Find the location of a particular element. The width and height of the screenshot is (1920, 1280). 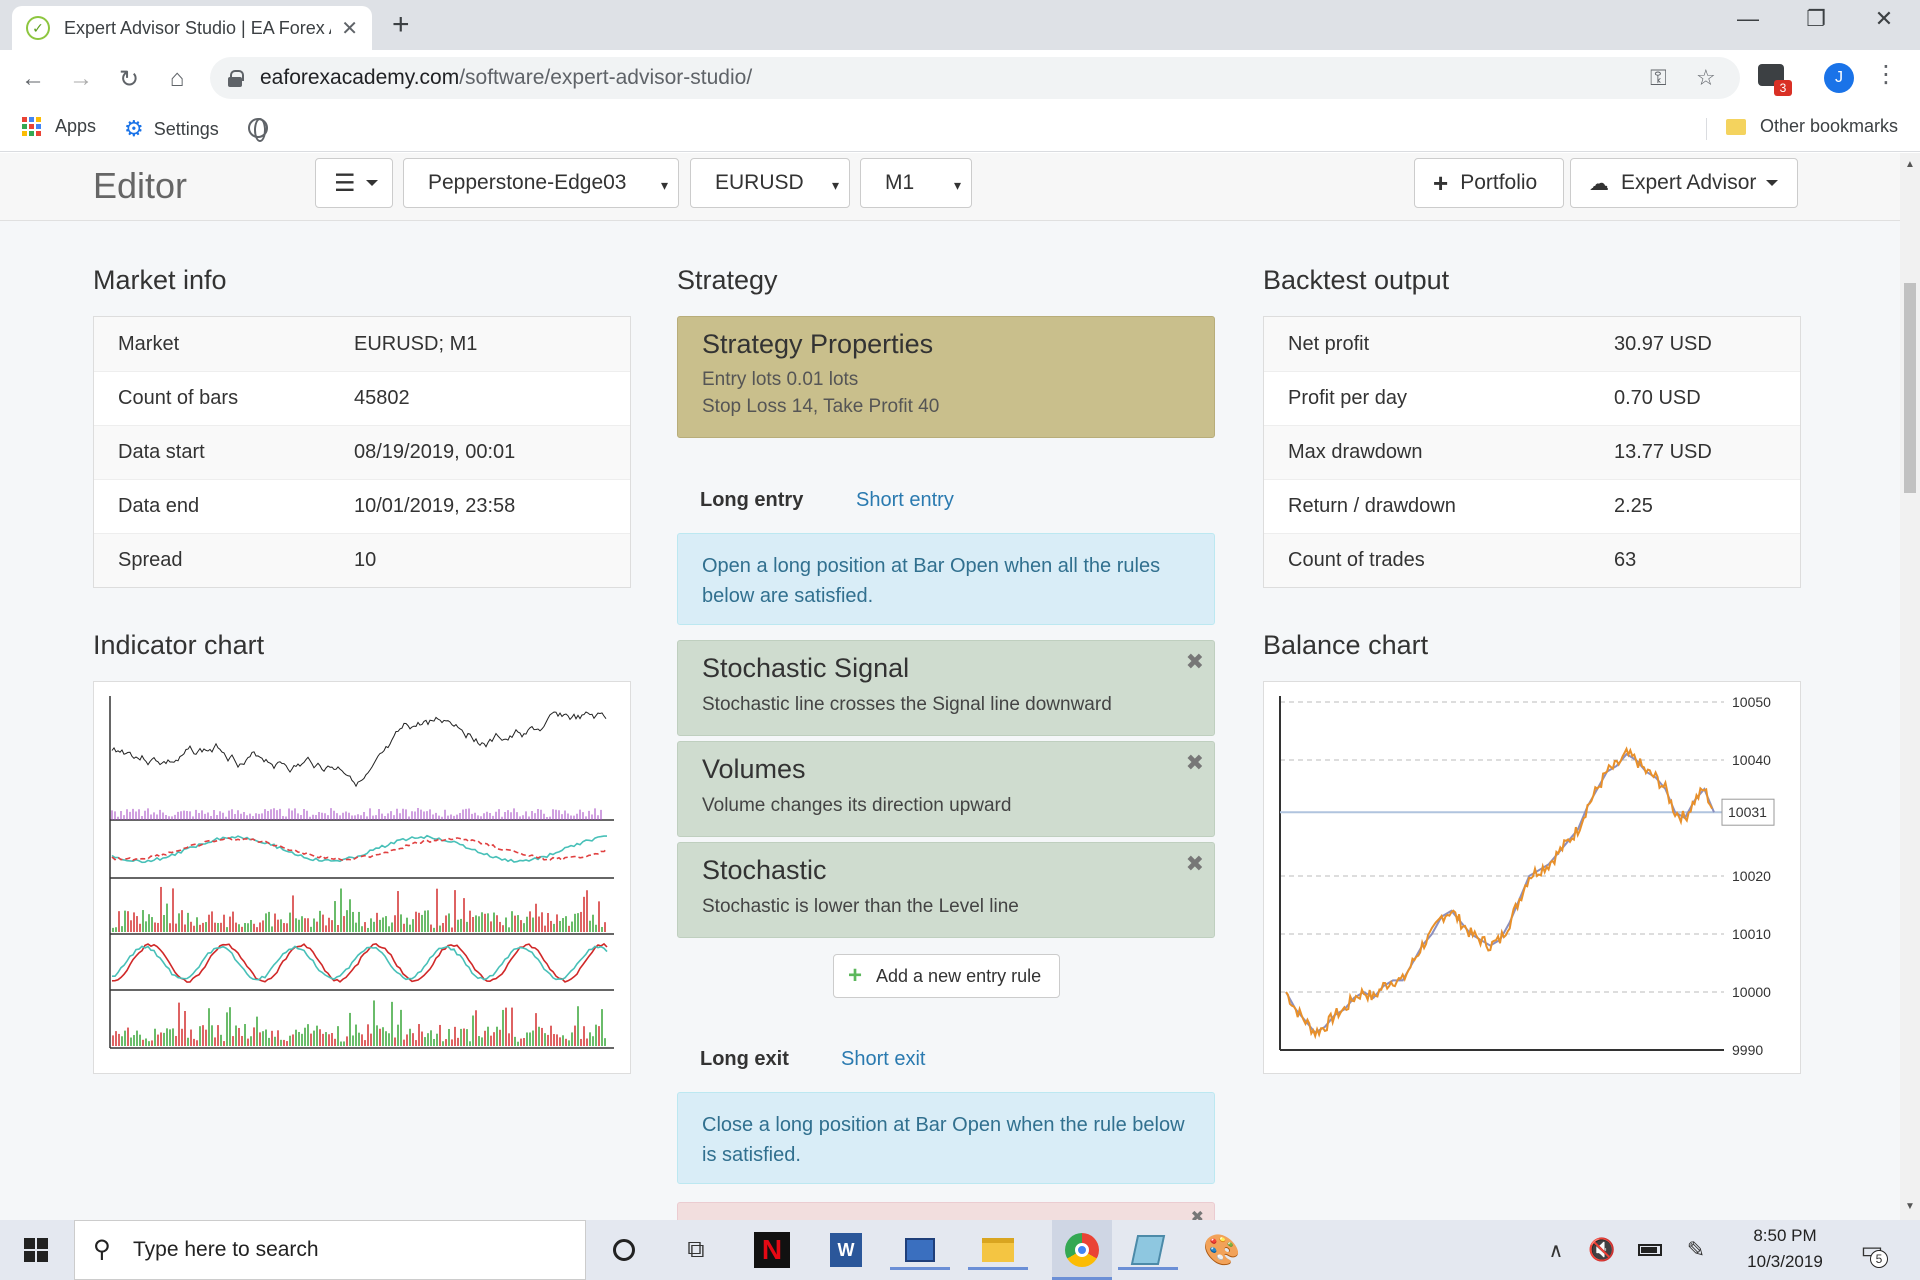

windows-start-icon is located at coordinates (36, 1250).